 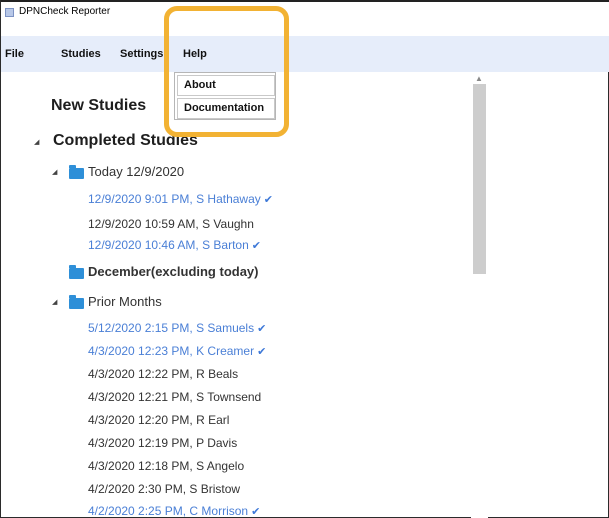 What do you see at coordinates (65, 11) in the screenshot?
I see `window-title: DPNCheck Reporter` at bounding box center [65, 11].